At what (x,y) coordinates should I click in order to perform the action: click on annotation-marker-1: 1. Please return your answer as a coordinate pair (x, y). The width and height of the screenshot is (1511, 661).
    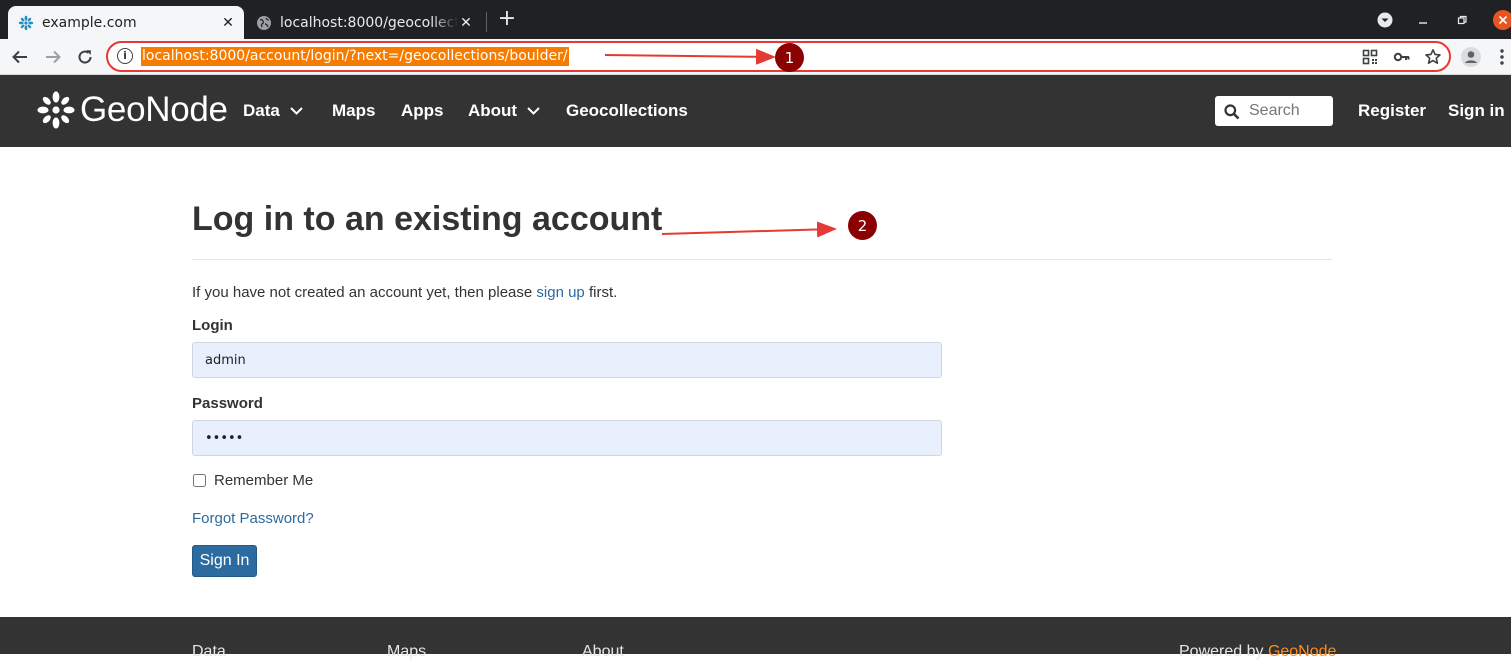
    Looking at the image, I should click on (789, 57).